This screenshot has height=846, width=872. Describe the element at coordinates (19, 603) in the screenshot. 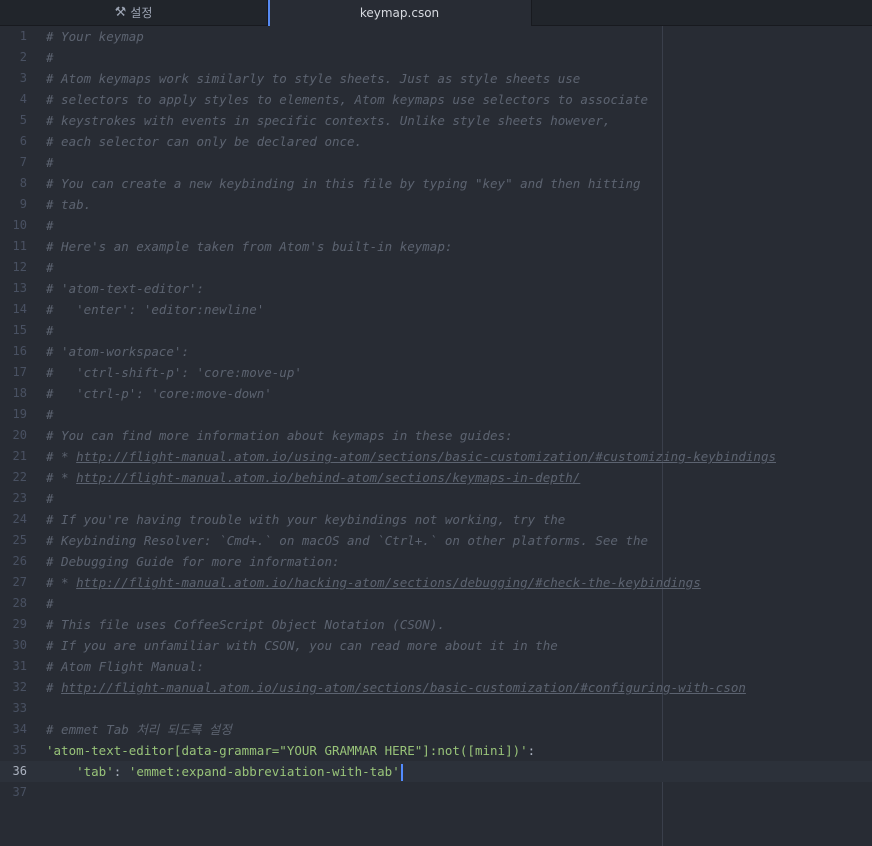

I see `line-number: 28` at that location.